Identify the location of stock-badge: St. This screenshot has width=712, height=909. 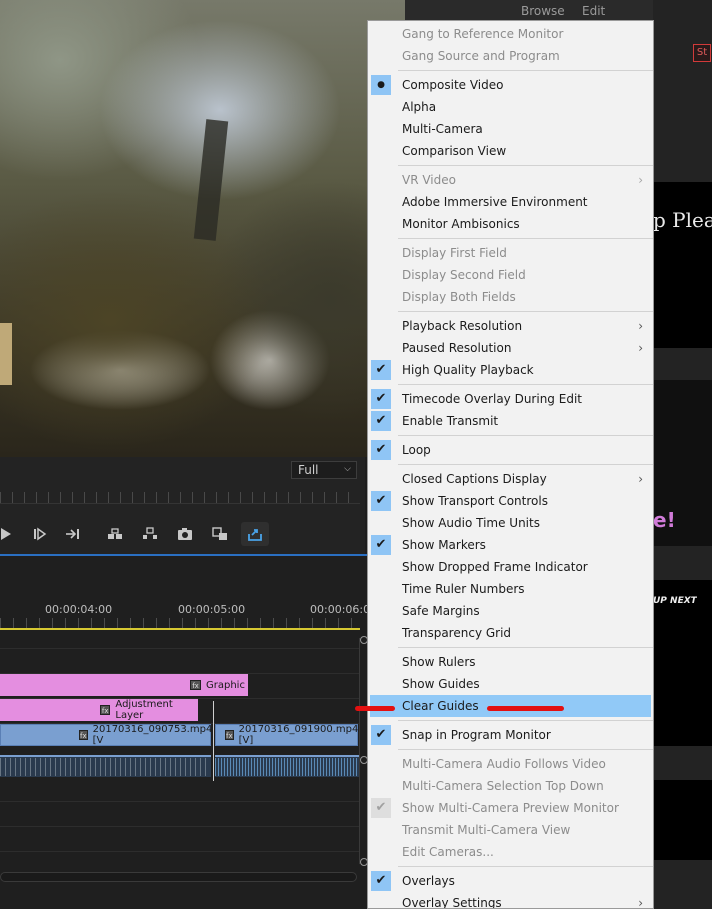
(702, 53).